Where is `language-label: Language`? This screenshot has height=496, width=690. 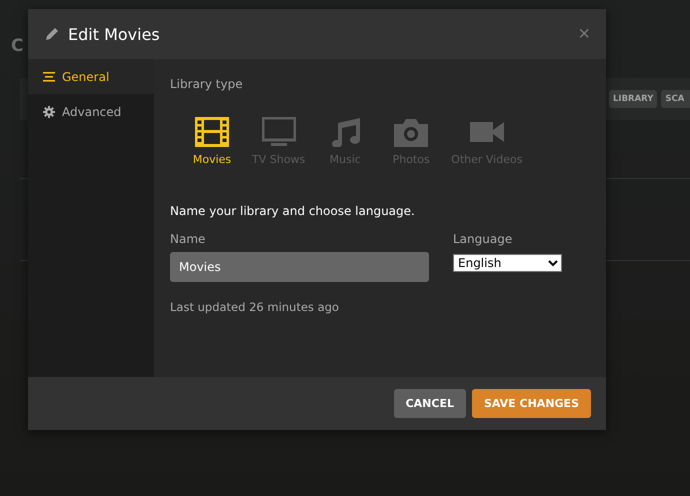
language-label: Language is located at coordinates (483, 239).